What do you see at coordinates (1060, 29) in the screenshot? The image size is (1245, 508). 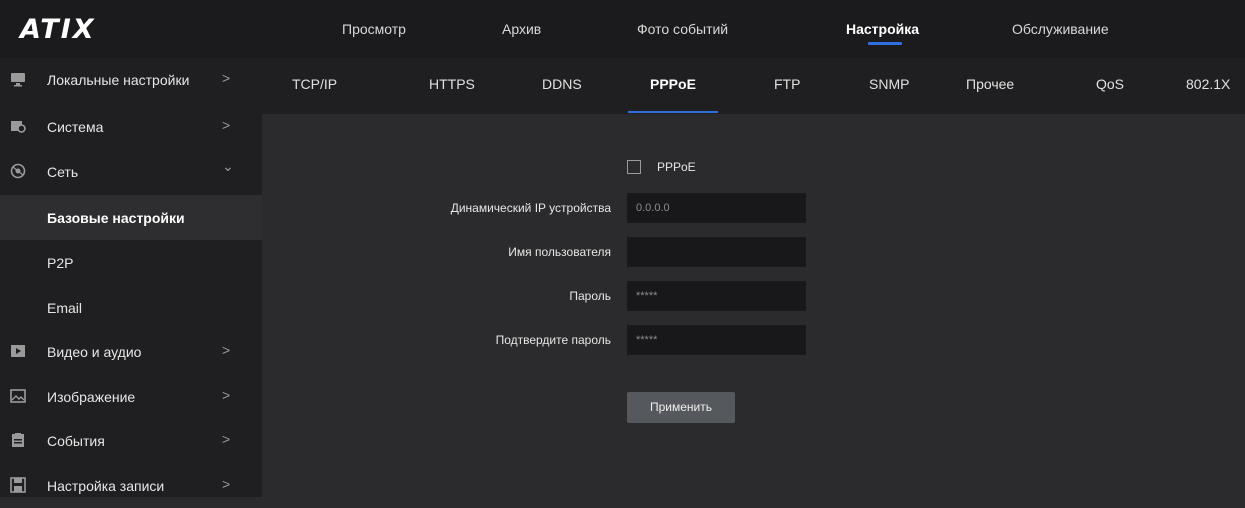 I see `top-nav-maintenance: Обслуживание` at bounding box center [1060, 29].